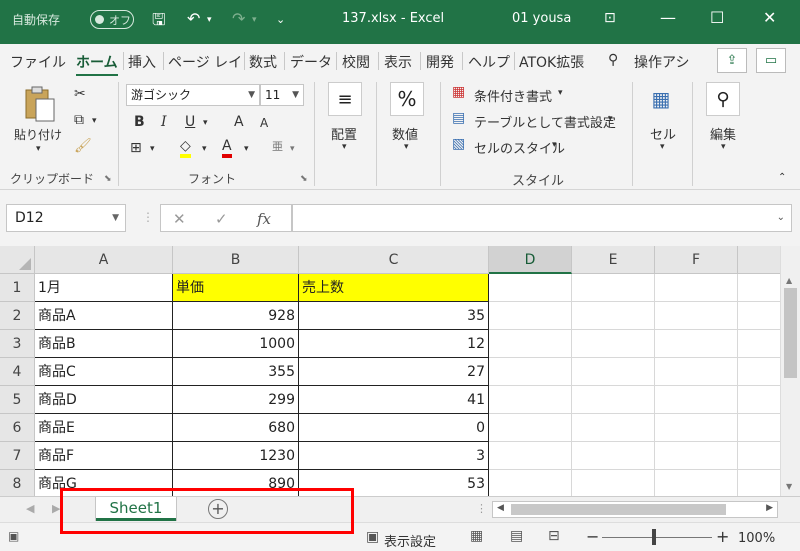  What do you see at coordinates (94, 121) in the screenshot?
I see `copy-dropdown-icon: ▾` at bounding box center [94, 121].